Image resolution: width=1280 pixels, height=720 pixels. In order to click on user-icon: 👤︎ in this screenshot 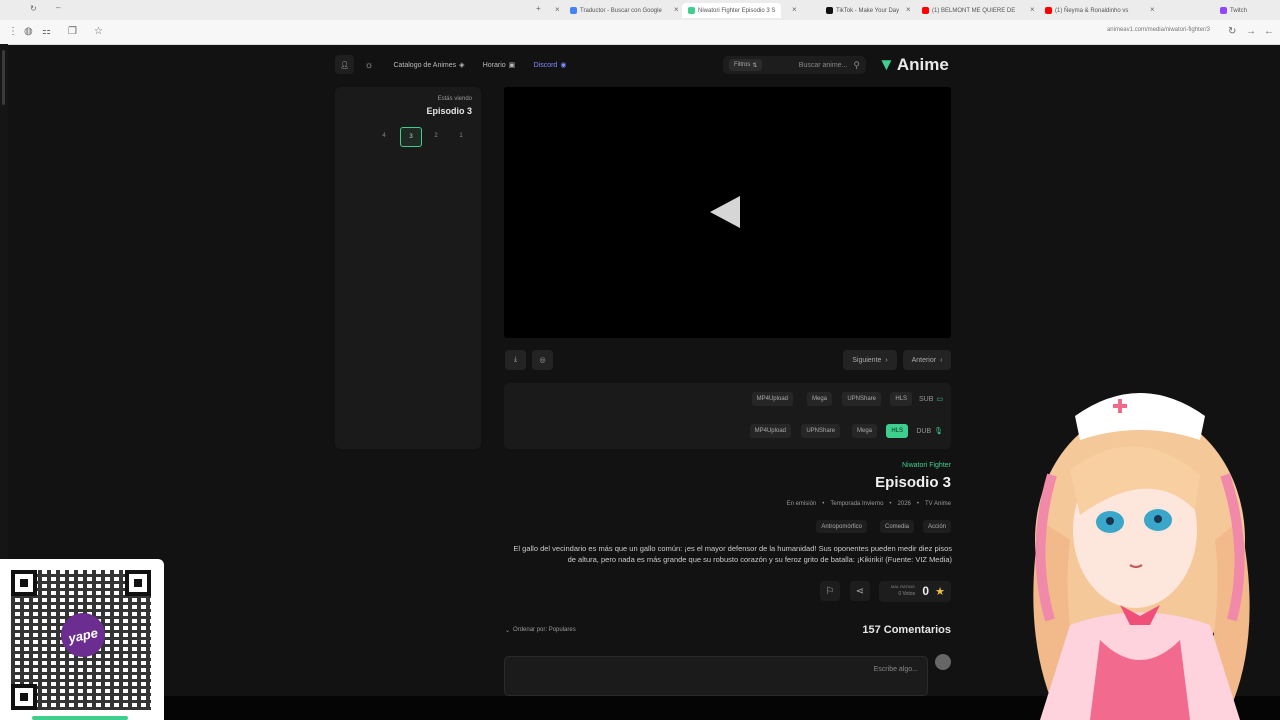, I will do `click(344, 65)`.